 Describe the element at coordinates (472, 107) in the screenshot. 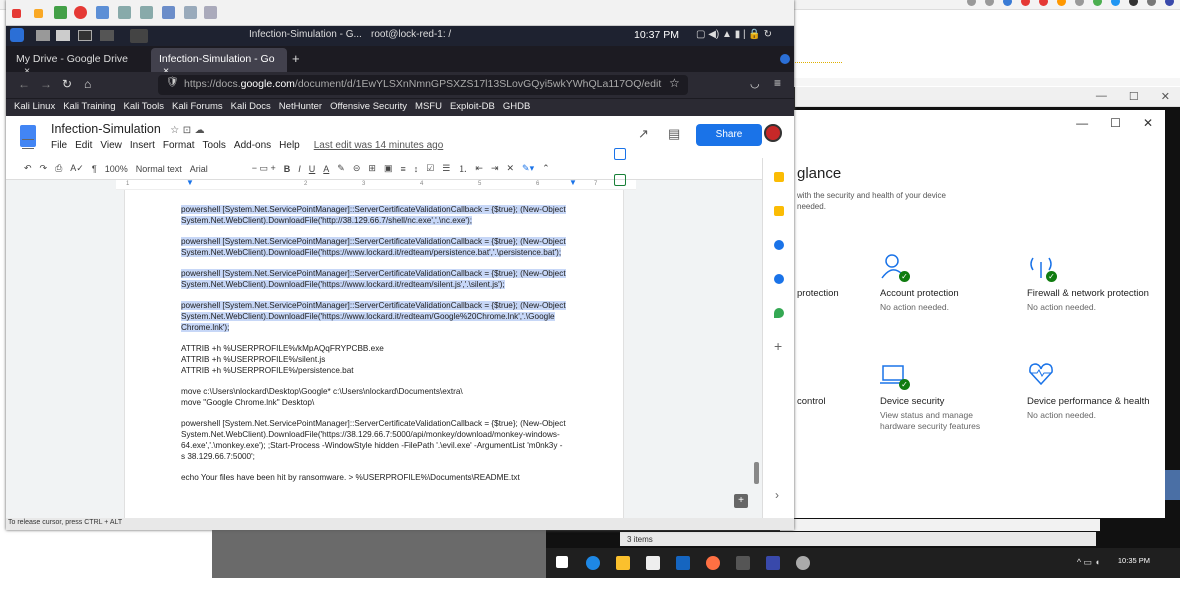

I see `bookmark-exploit-db: Exploit-DB` at that location.